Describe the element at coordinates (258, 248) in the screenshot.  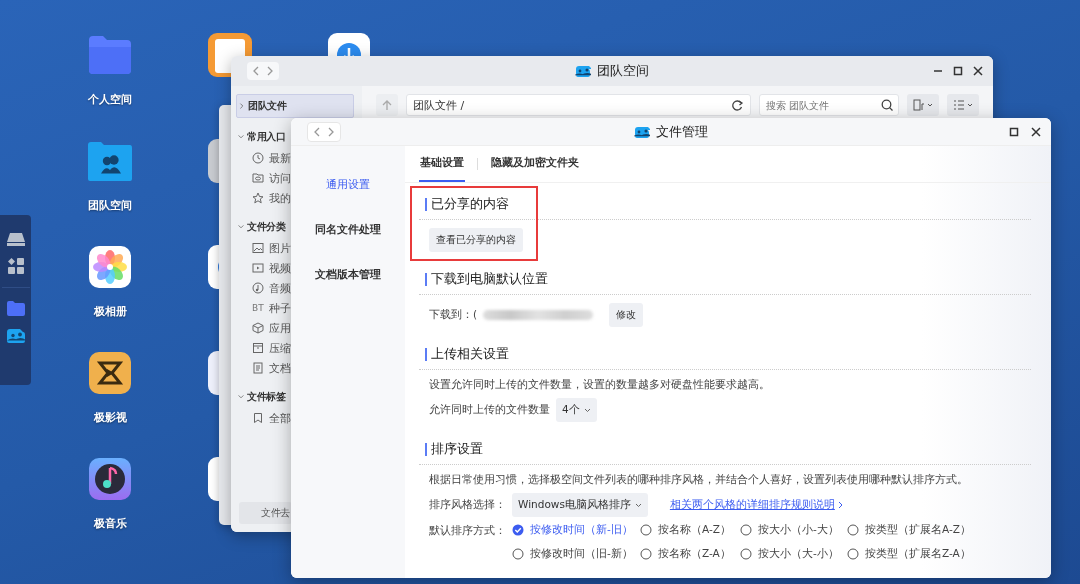
I see `image-icon` at that location.